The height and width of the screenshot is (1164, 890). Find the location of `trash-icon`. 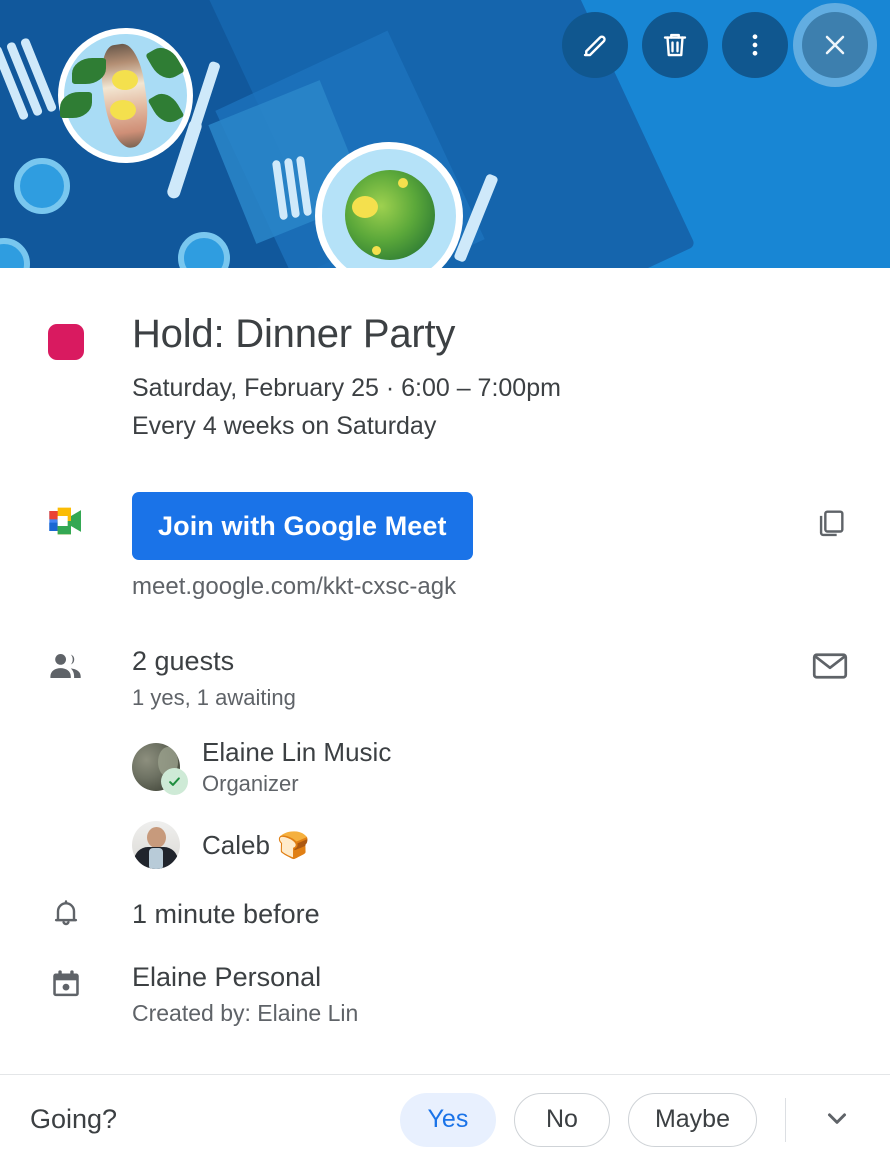

trash-icon is located at coordinates (675, 45).